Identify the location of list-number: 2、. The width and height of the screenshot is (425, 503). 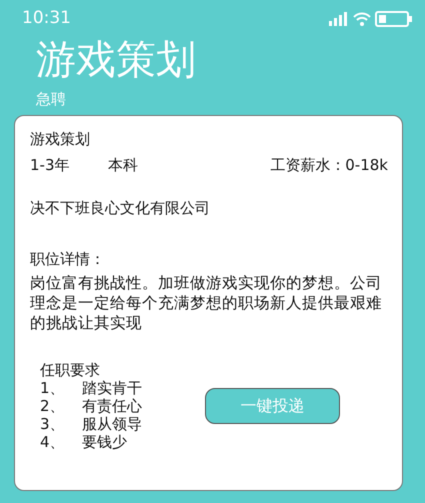
(53, 405).